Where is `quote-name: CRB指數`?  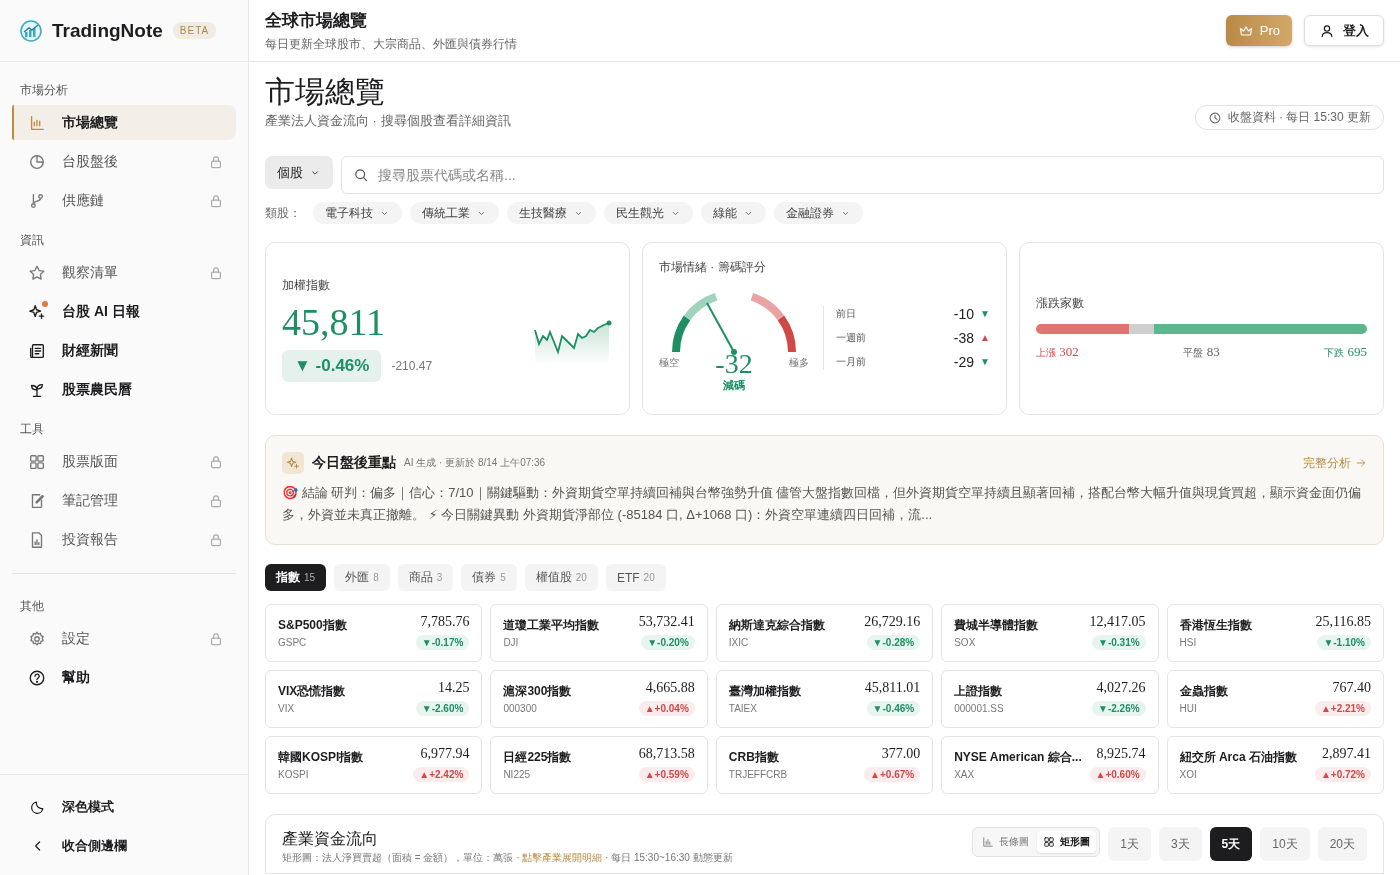
quote-name: CRB指數 is located at coordinates (754, 757).